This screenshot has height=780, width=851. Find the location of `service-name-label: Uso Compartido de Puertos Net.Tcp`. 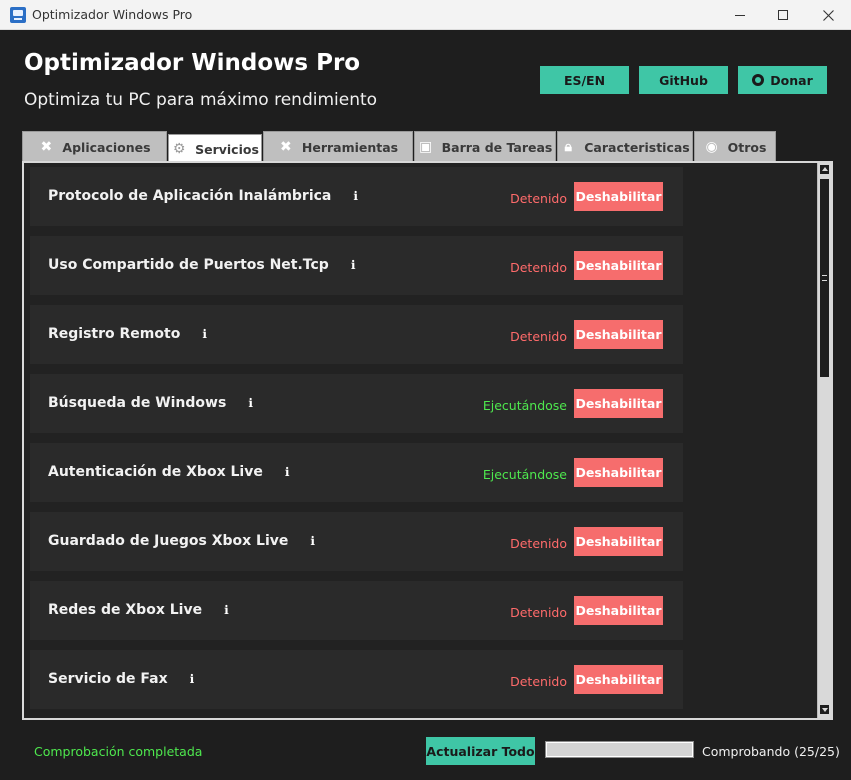

service-name-label: Uso Compartido de Puertos Net.Tcp is located at coordinates (188, 265).